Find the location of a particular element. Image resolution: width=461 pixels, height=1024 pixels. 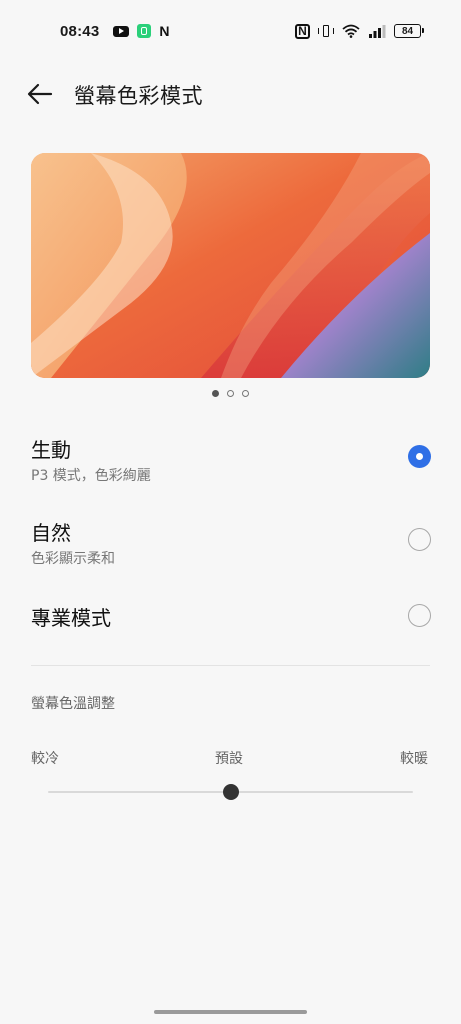

status-time: 08:43 is located at coordinates (80, 31).